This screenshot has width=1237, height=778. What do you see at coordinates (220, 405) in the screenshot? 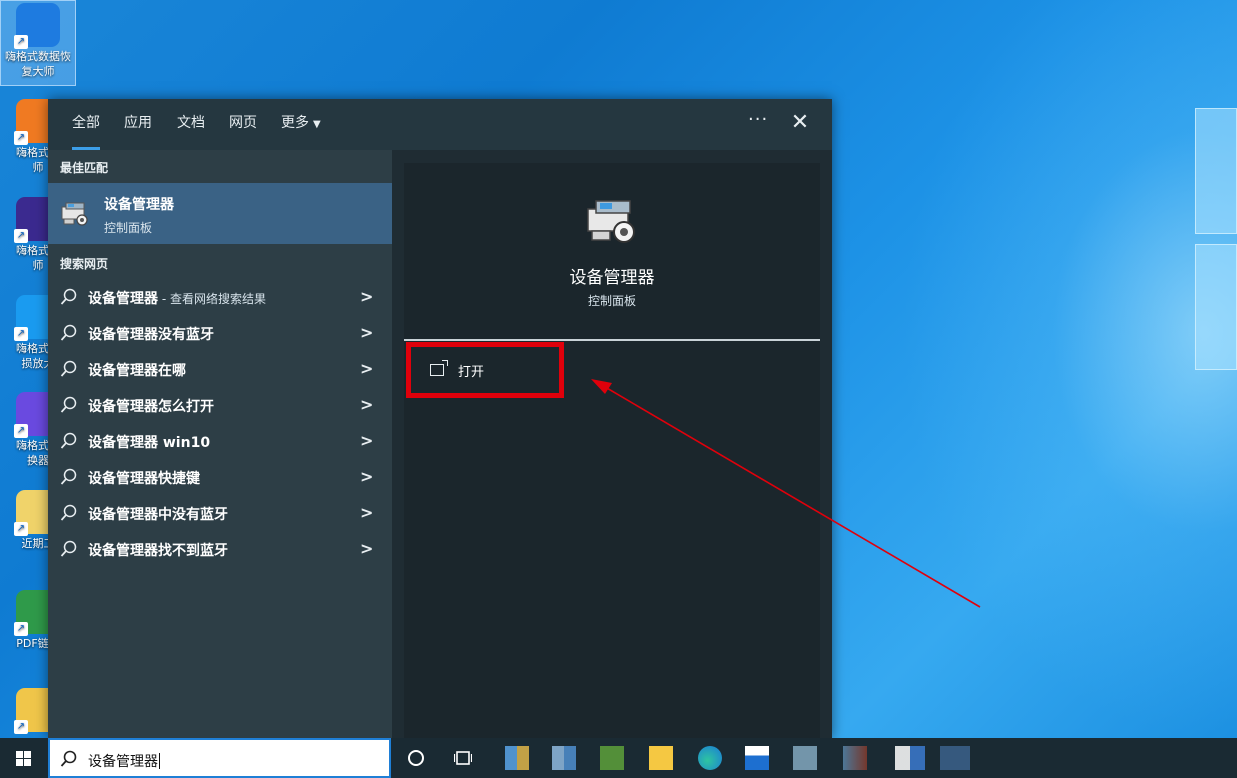
I see `web-result-item: 设备管理器怎么打开 >` at bounding box center [220, 405].